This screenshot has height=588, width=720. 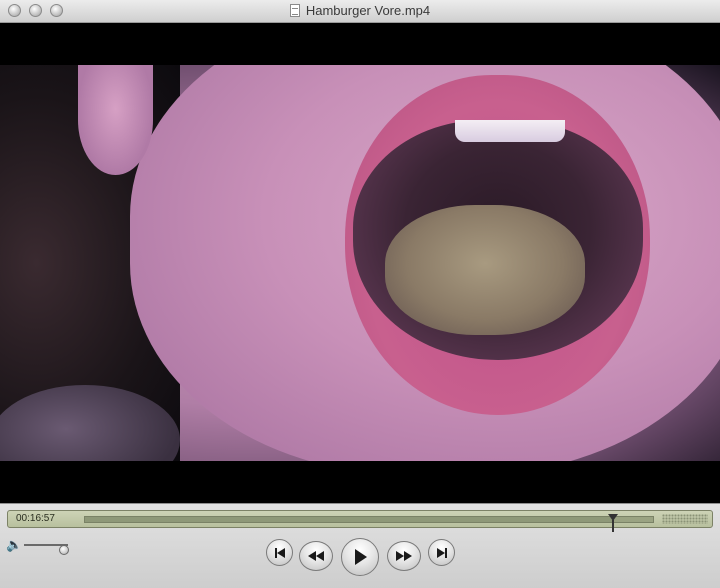 What do you see at coordinates (510, 131) in the screenshot?
I see `video-teeth` at bounding box center [510, 131].